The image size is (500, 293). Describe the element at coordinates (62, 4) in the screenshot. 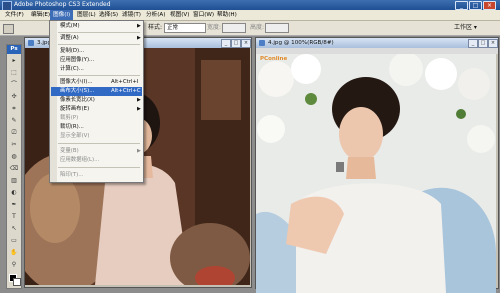

I see `window-title: Adobe Photoshop CS3 Extended` at that location.